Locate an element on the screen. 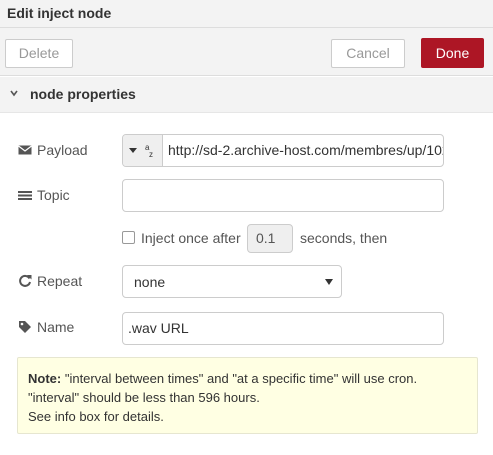 The image size is (493, 455). repeat-select: none is located at coordinates (232, 281).